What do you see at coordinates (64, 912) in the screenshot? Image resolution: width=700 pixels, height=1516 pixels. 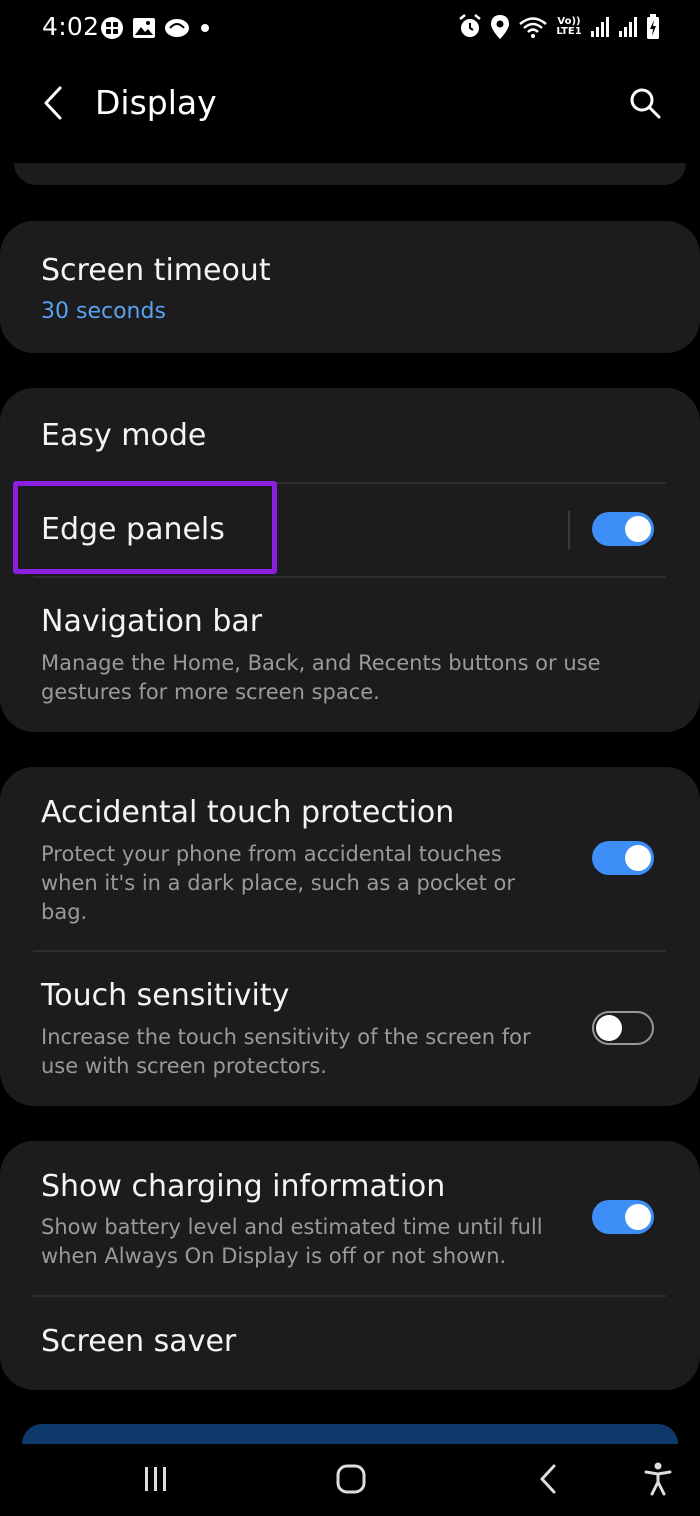 I see `accidental-touch-description-3: bag.` at bounding box center [64, 912].